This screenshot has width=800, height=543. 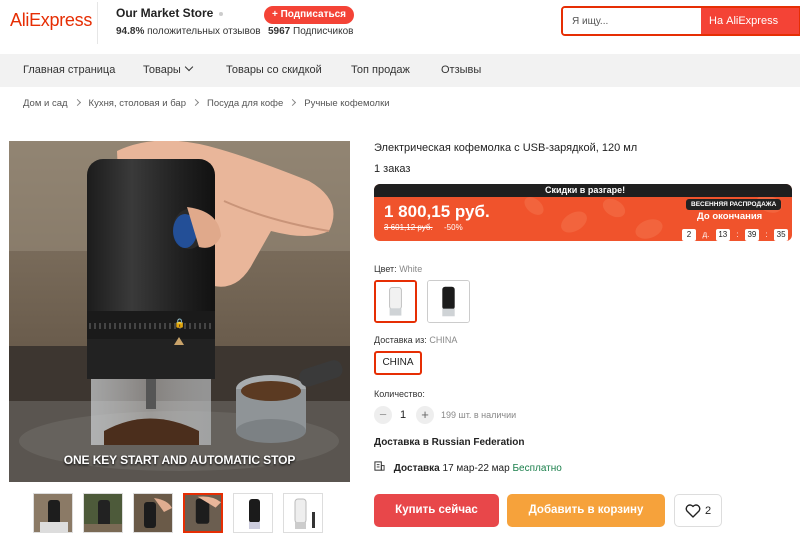 What do you see at coordinates (400, 340) in the screenshot?
I see `ship-from-label-text: Доставка из:` at bounding box center [400, 340].